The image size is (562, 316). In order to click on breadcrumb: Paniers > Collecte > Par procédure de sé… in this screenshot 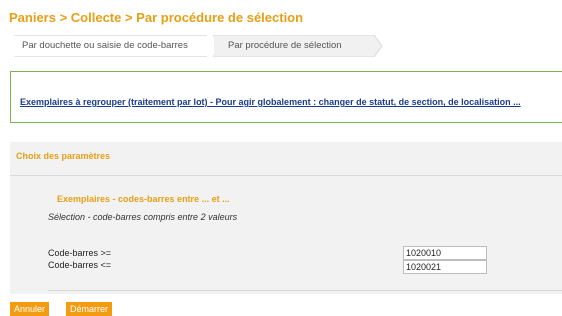, I will do `click(156, 17)`.